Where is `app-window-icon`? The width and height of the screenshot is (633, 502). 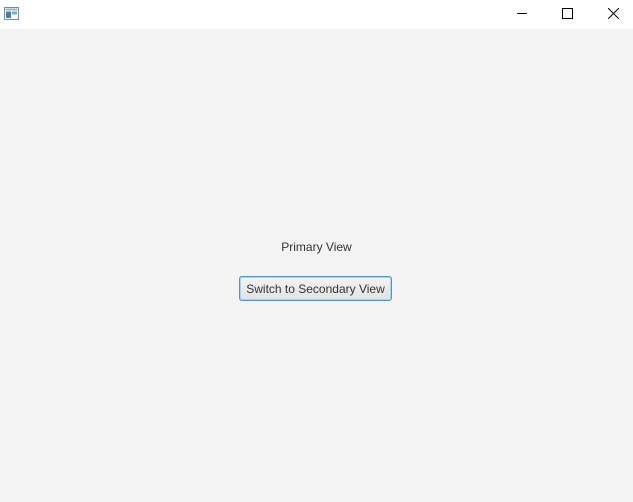 app-window-icon is located at coordinates (11, 13).